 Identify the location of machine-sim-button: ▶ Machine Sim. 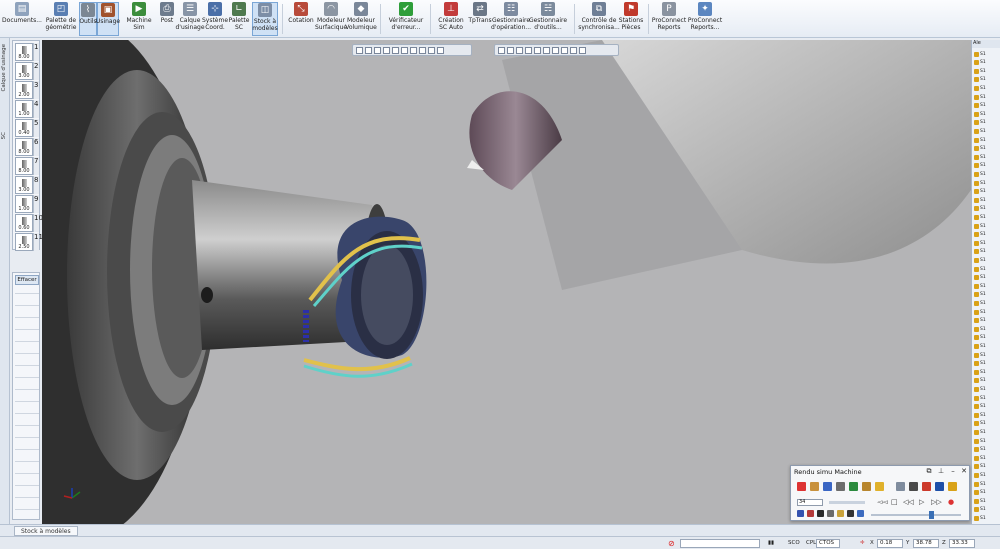
(139, 19).